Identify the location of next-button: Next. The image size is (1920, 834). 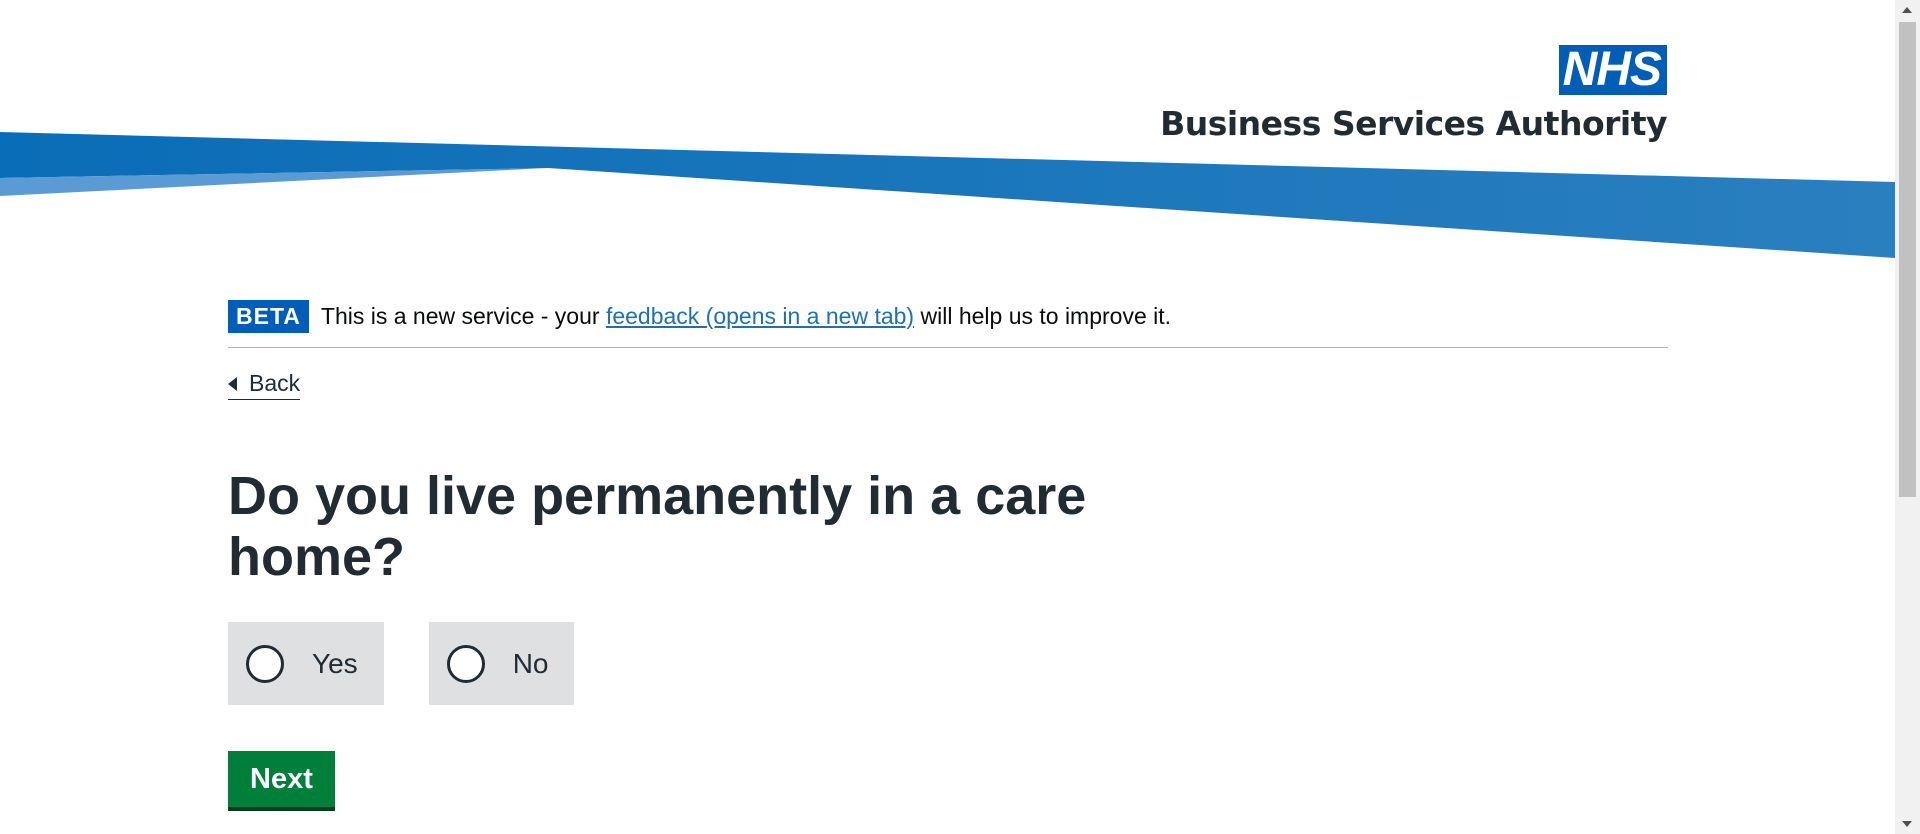
(281, 779).